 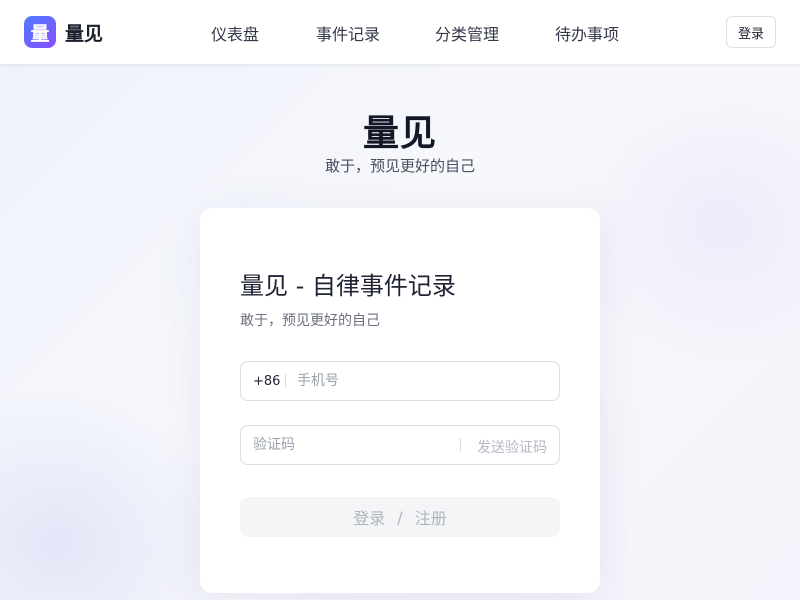 What do you see at coordinates (266, 381) in the screenshot?
I see `country-code-prefix: +86` at bounding box center [266, 381].